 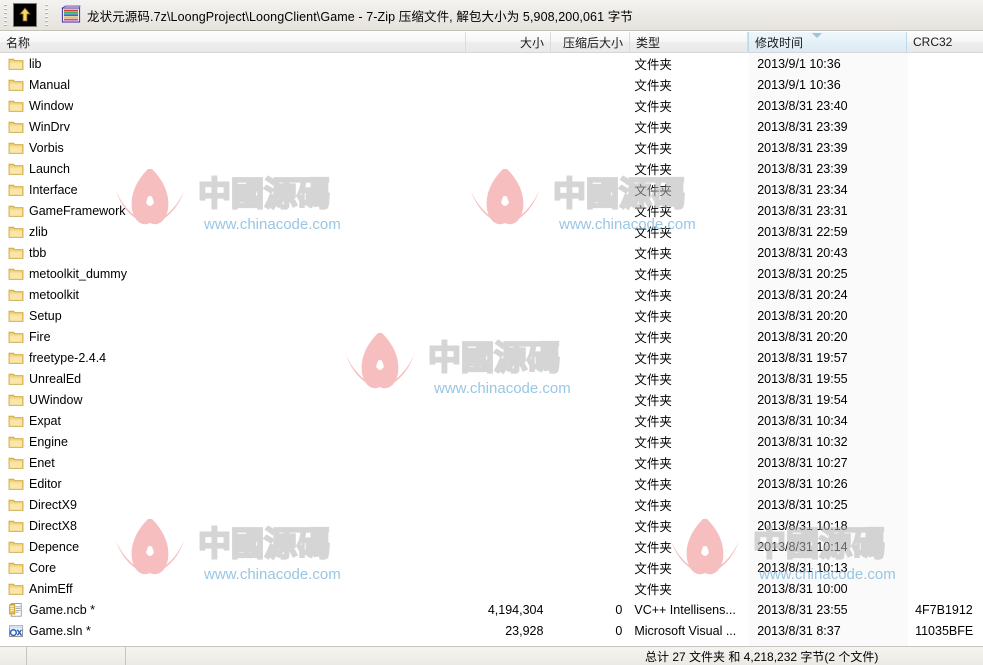 I want to click on table-row: Interface 文件夹 2013/8/31 23:34, so click(x=492, y=189).